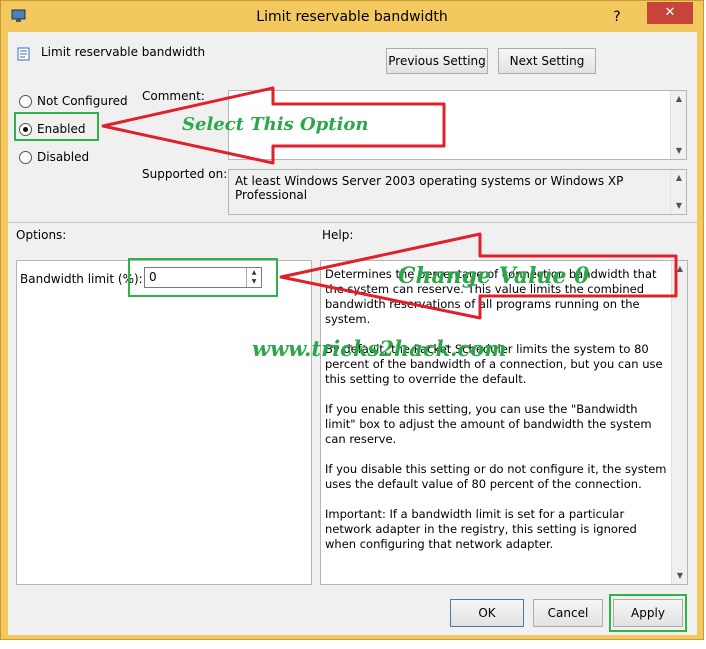  Describe the element at coordinates (670, 13) in the screenshot. I see `close-icon: ✕` at that location.